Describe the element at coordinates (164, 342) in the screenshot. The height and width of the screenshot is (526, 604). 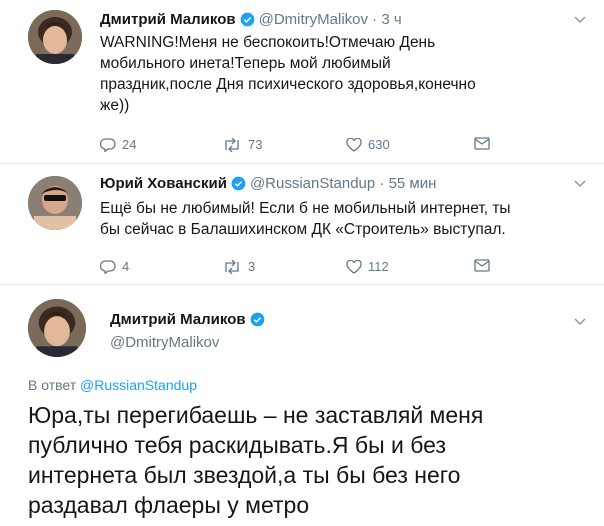
I see `author-handle: @DmitryMalikov` at that location.